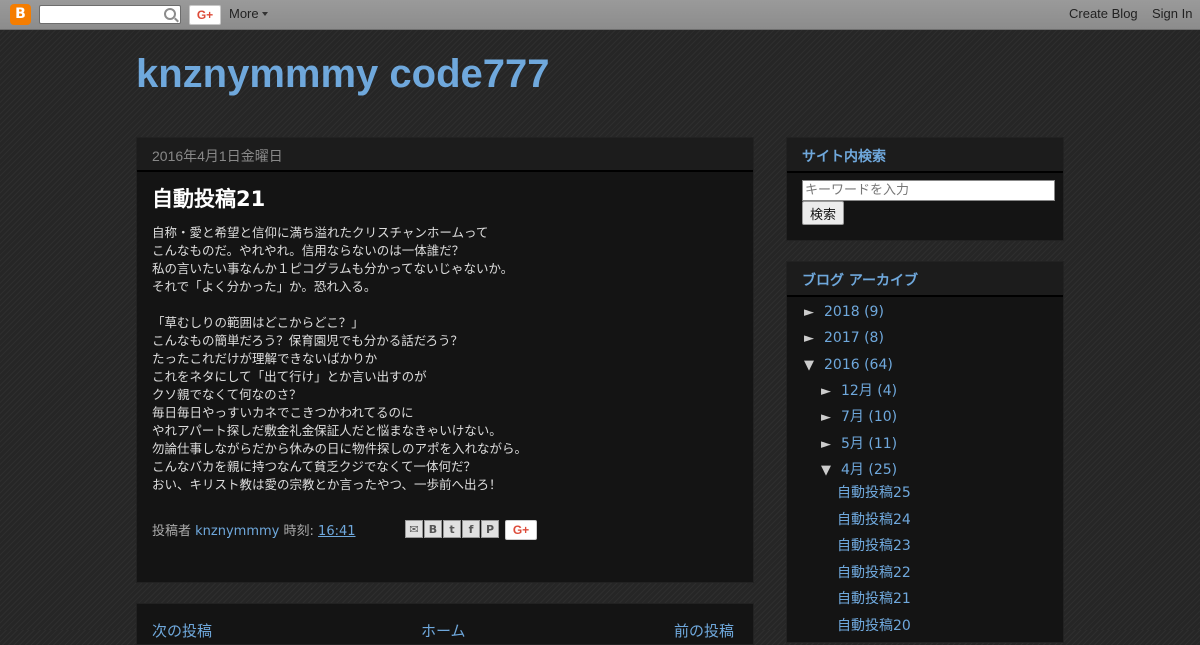  I want to click on blog-title: knznymmmy code777, so click(343, 74).